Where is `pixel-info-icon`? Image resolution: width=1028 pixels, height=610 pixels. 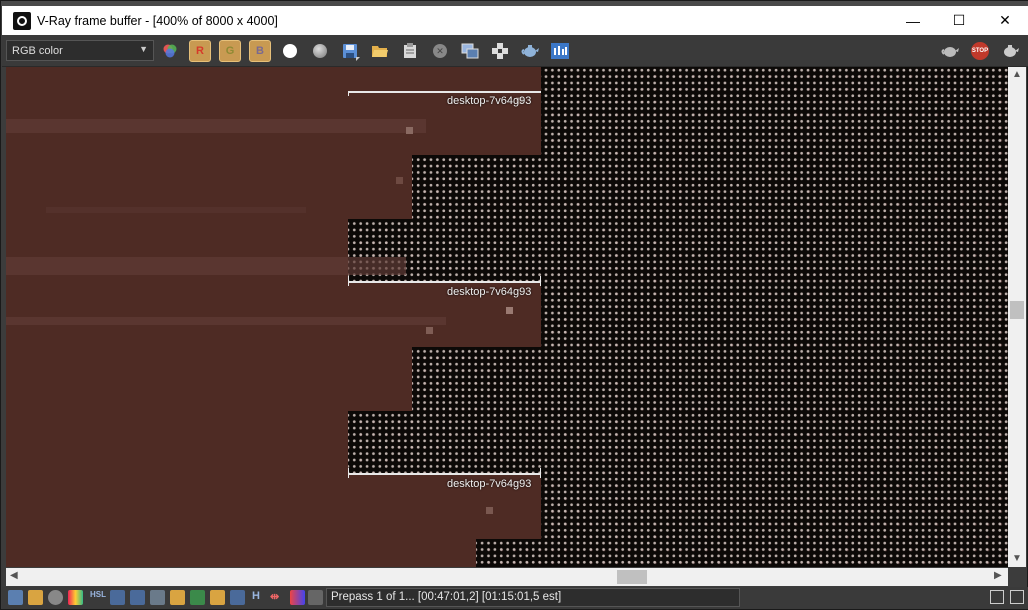 pixel-info-icon is located at coordinates (315, 597).